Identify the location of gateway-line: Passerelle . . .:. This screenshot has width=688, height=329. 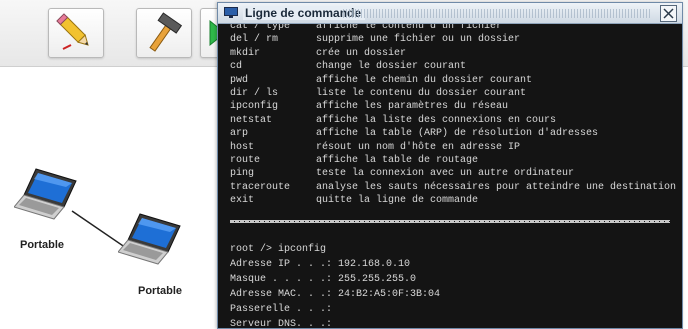
(281, 309).